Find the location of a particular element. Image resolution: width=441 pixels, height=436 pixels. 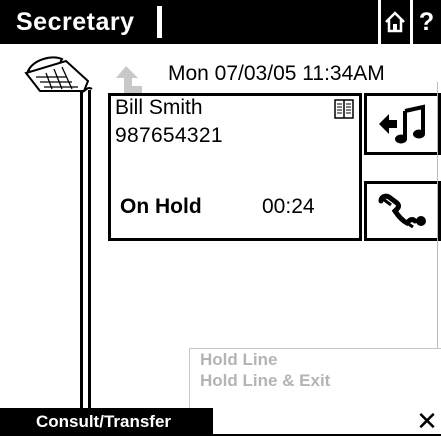

menu-item-hold-line: Hold Line is located at coordinates (238, 360).